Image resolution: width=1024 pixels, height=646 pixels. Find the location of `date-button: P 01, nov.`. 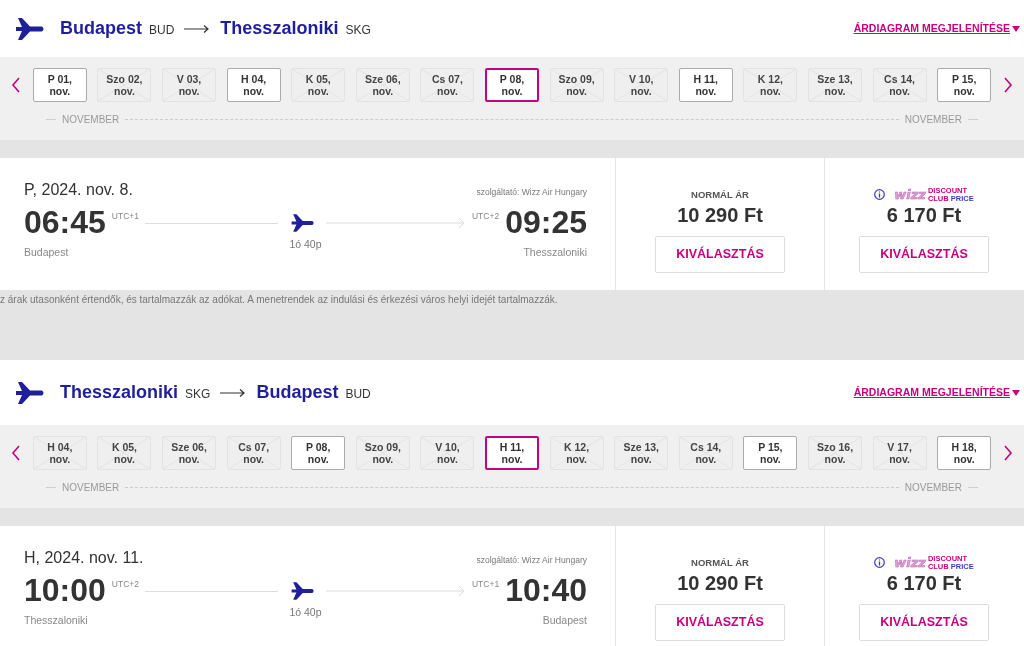

date-button: P 01, nov. is located at coordinates (59, 85).